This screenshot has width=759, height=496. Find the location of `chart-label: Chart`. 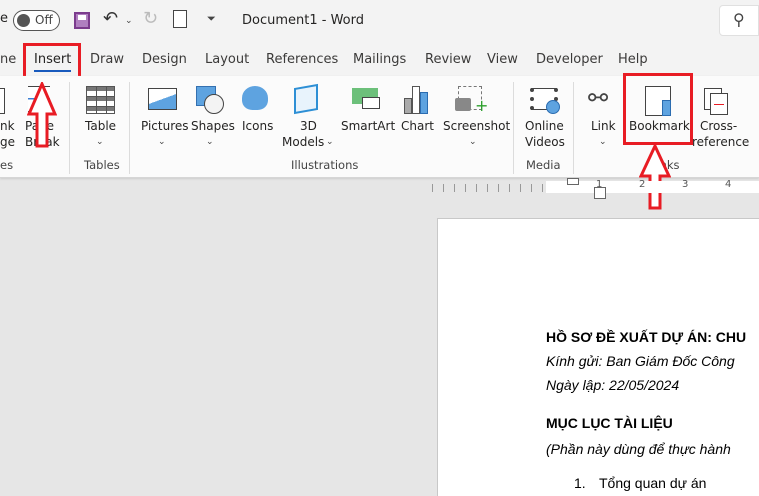

chart-label: Chart is located at coordinates (417, 126).